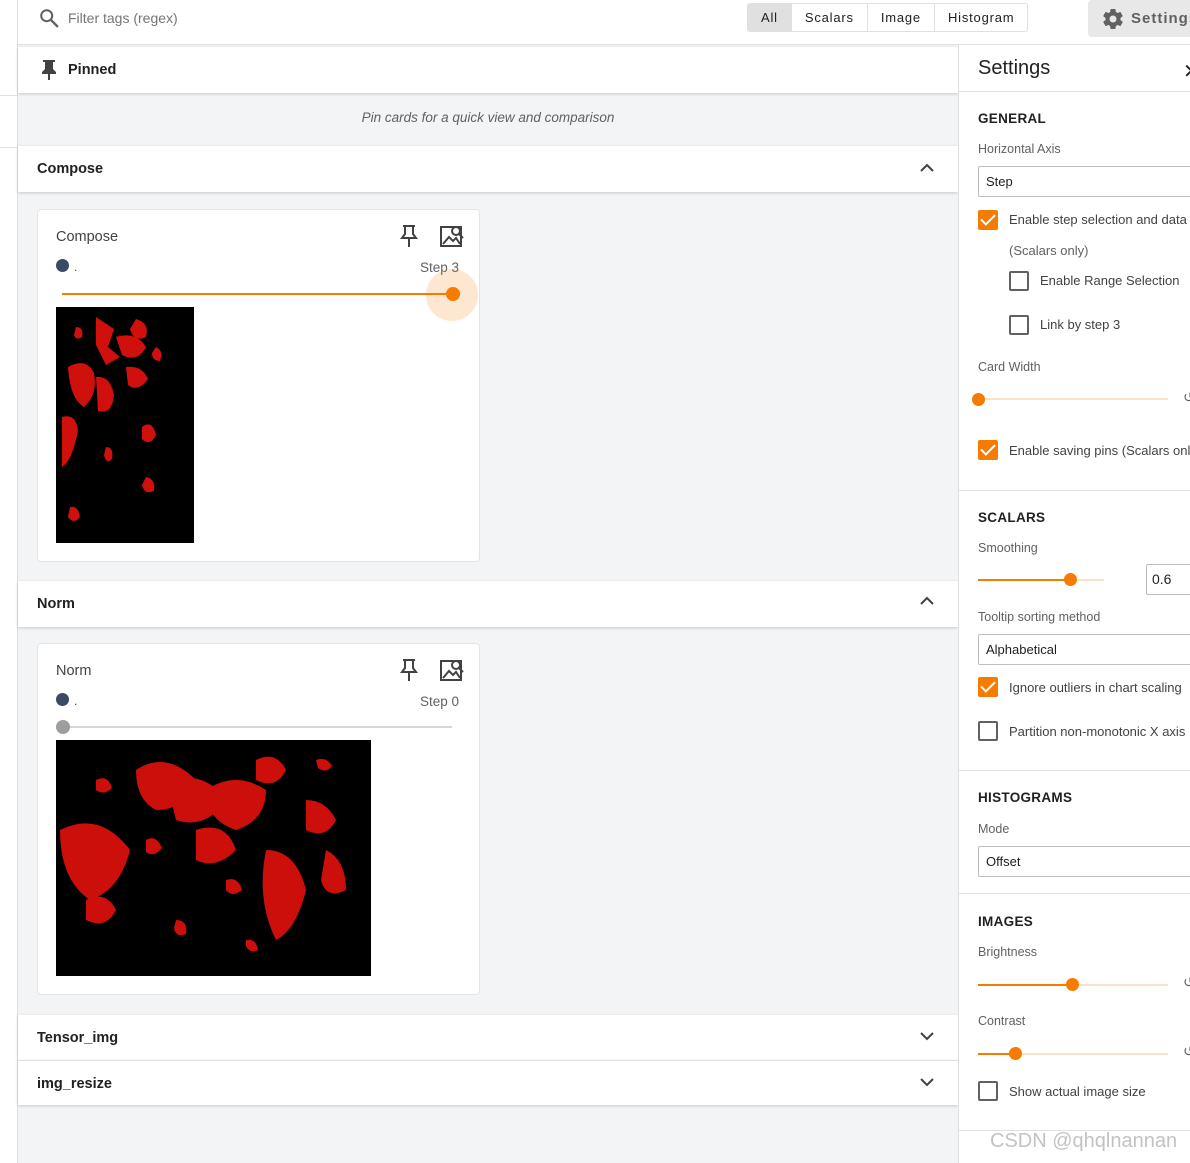 The width and height of the screenshot is (1190, 1163). What do you see at coordinates (1113, 18) in the screenshot?
I see `gear-icon` at bounding box center [1113, 18].